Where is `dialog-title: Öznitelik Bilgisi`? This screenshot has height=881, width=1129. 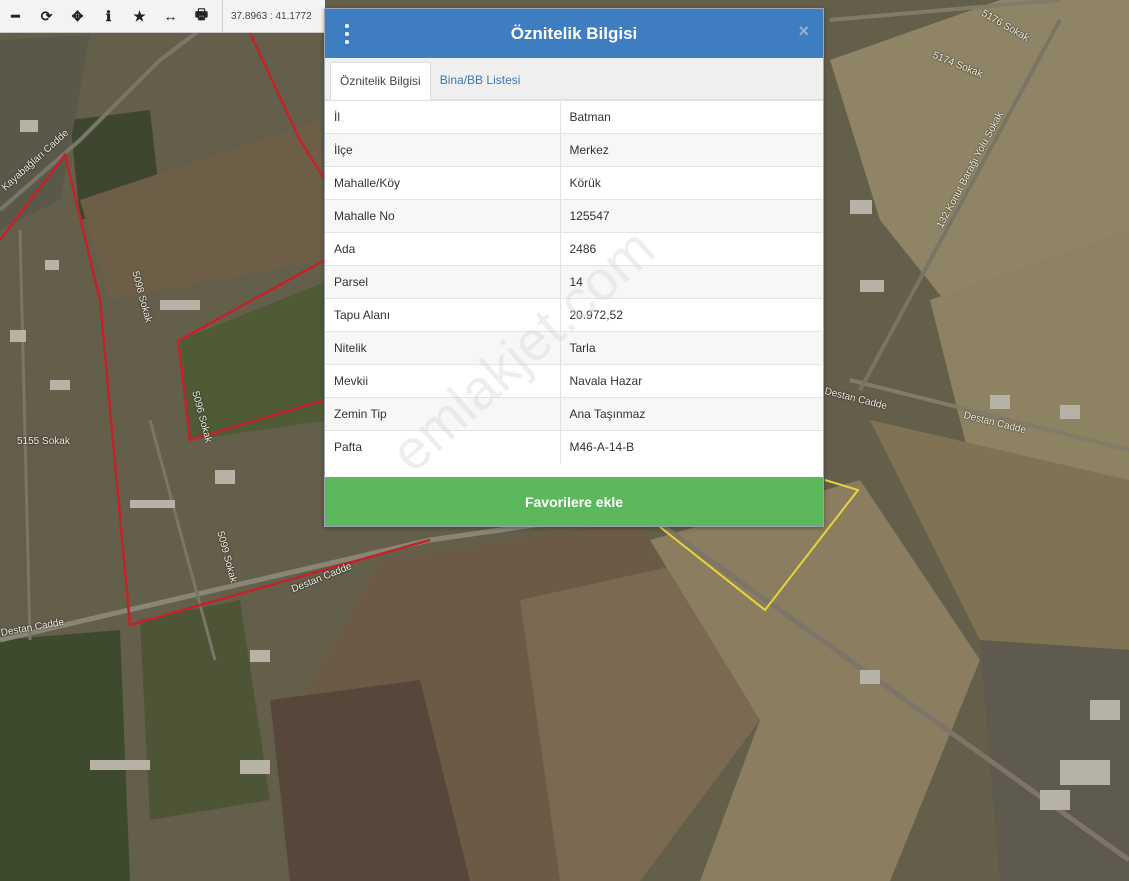
dialog-title: Öznitelik Bilgisi is located at coordinates (574, 33).